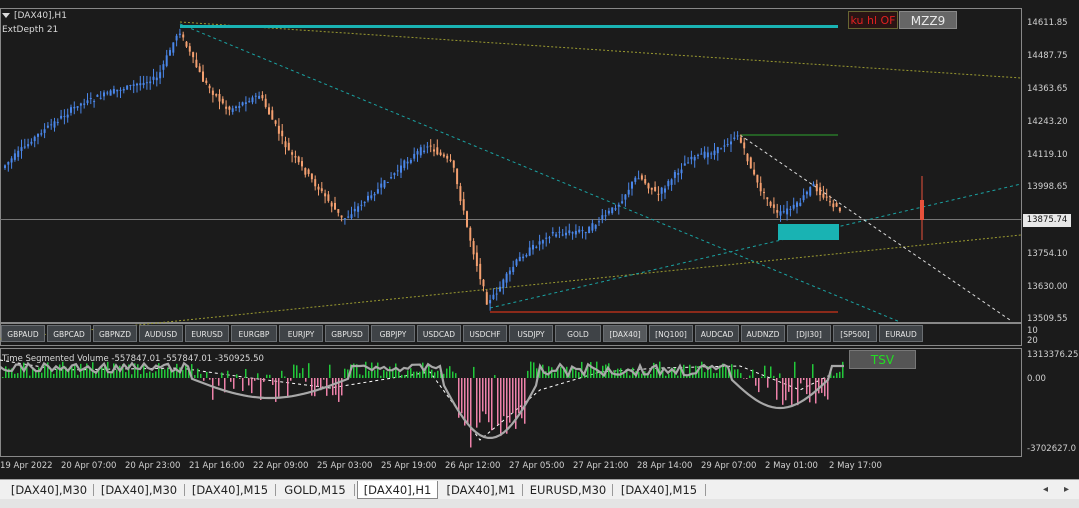 Image resolution: width=1079 pixels, height=508 pixels. What do you see at coordinates (901, 333) in the screenshot?
I see `symbol-button: EURAUD` at bounding box center [901, 333].